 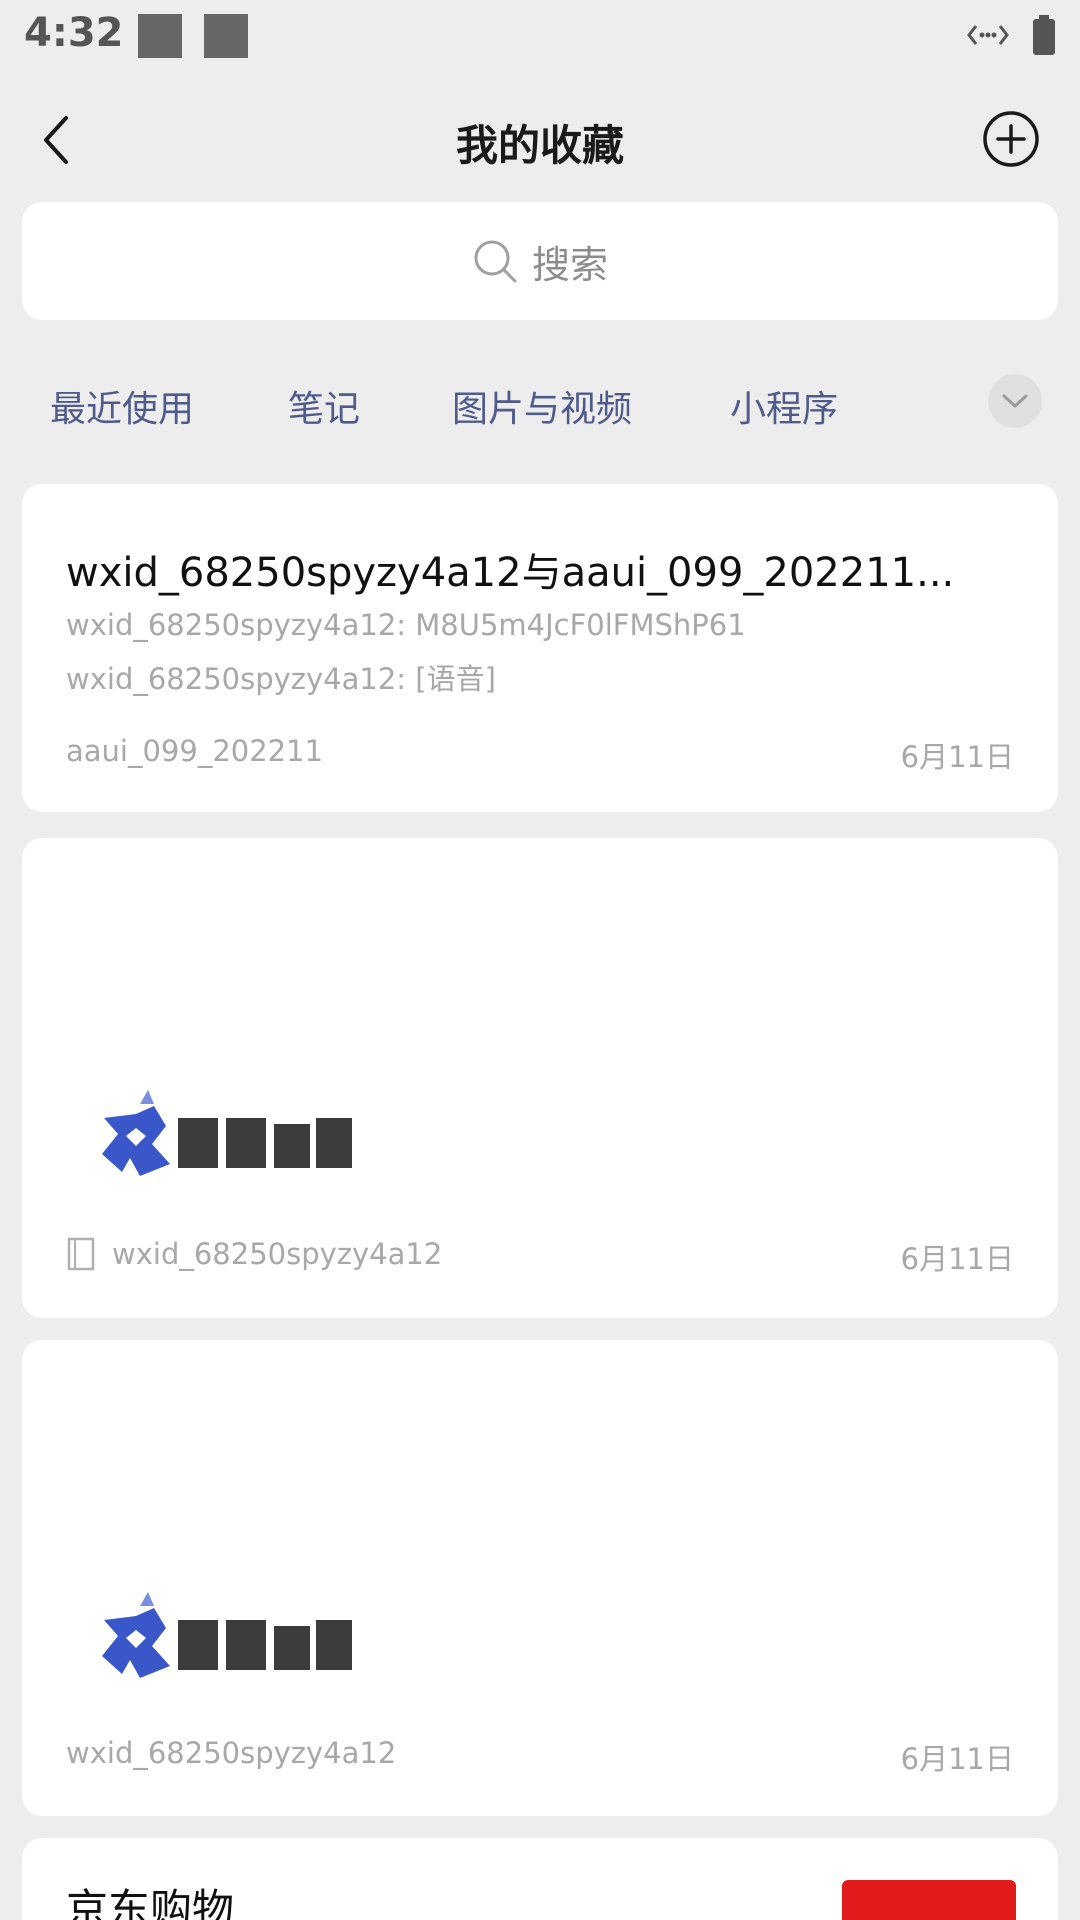 What do you see at coordinates (784, 406) in the screenshot?
I see `tab-mini-programs: 小程序` at bounding box center [784, 406].